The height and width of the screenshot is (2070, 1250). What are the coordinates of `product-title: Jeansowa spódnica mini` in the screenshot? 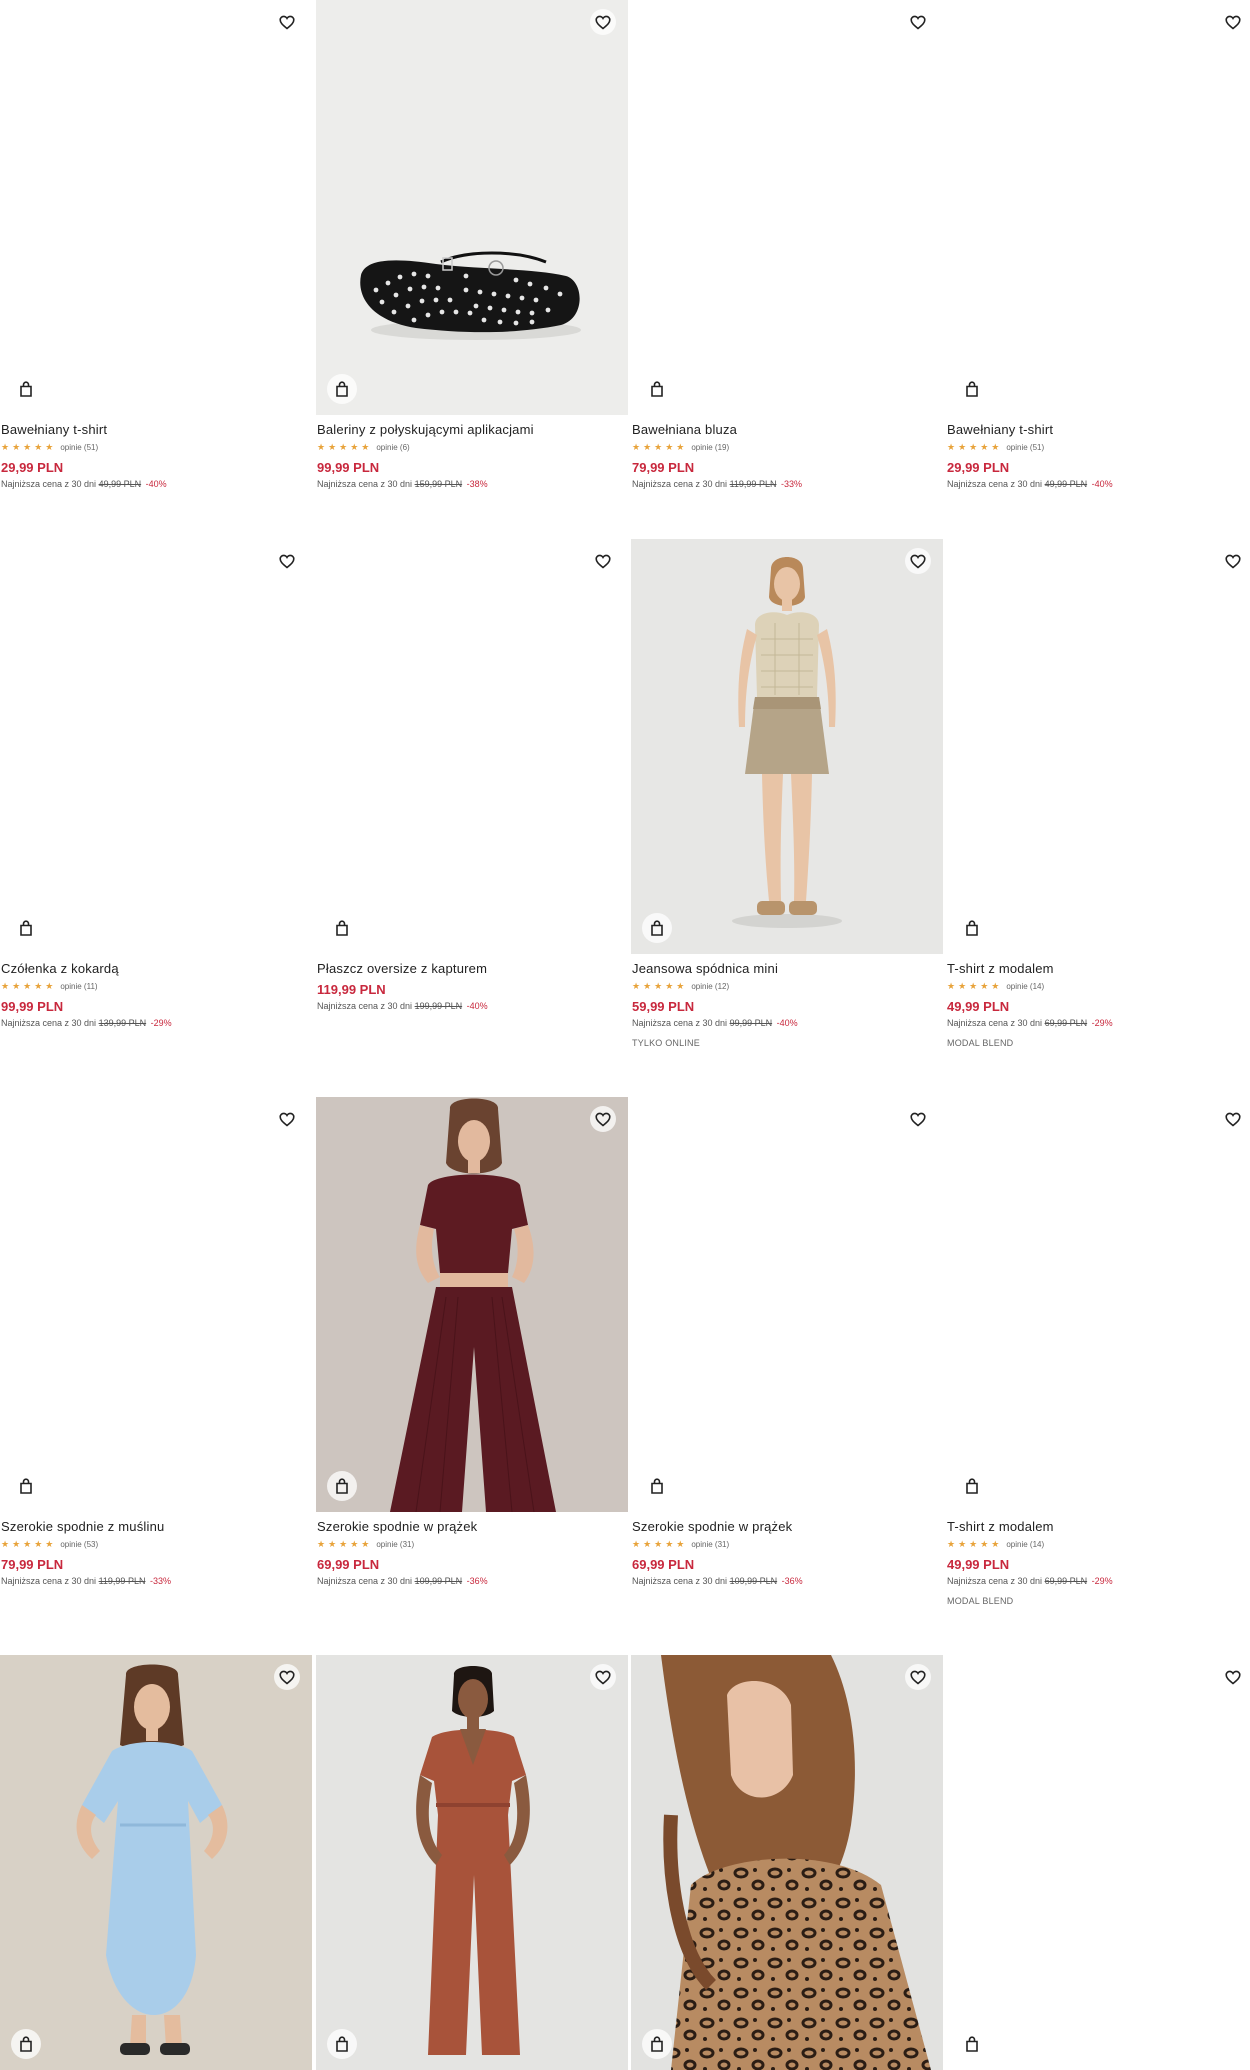 It's located at (787, 968).